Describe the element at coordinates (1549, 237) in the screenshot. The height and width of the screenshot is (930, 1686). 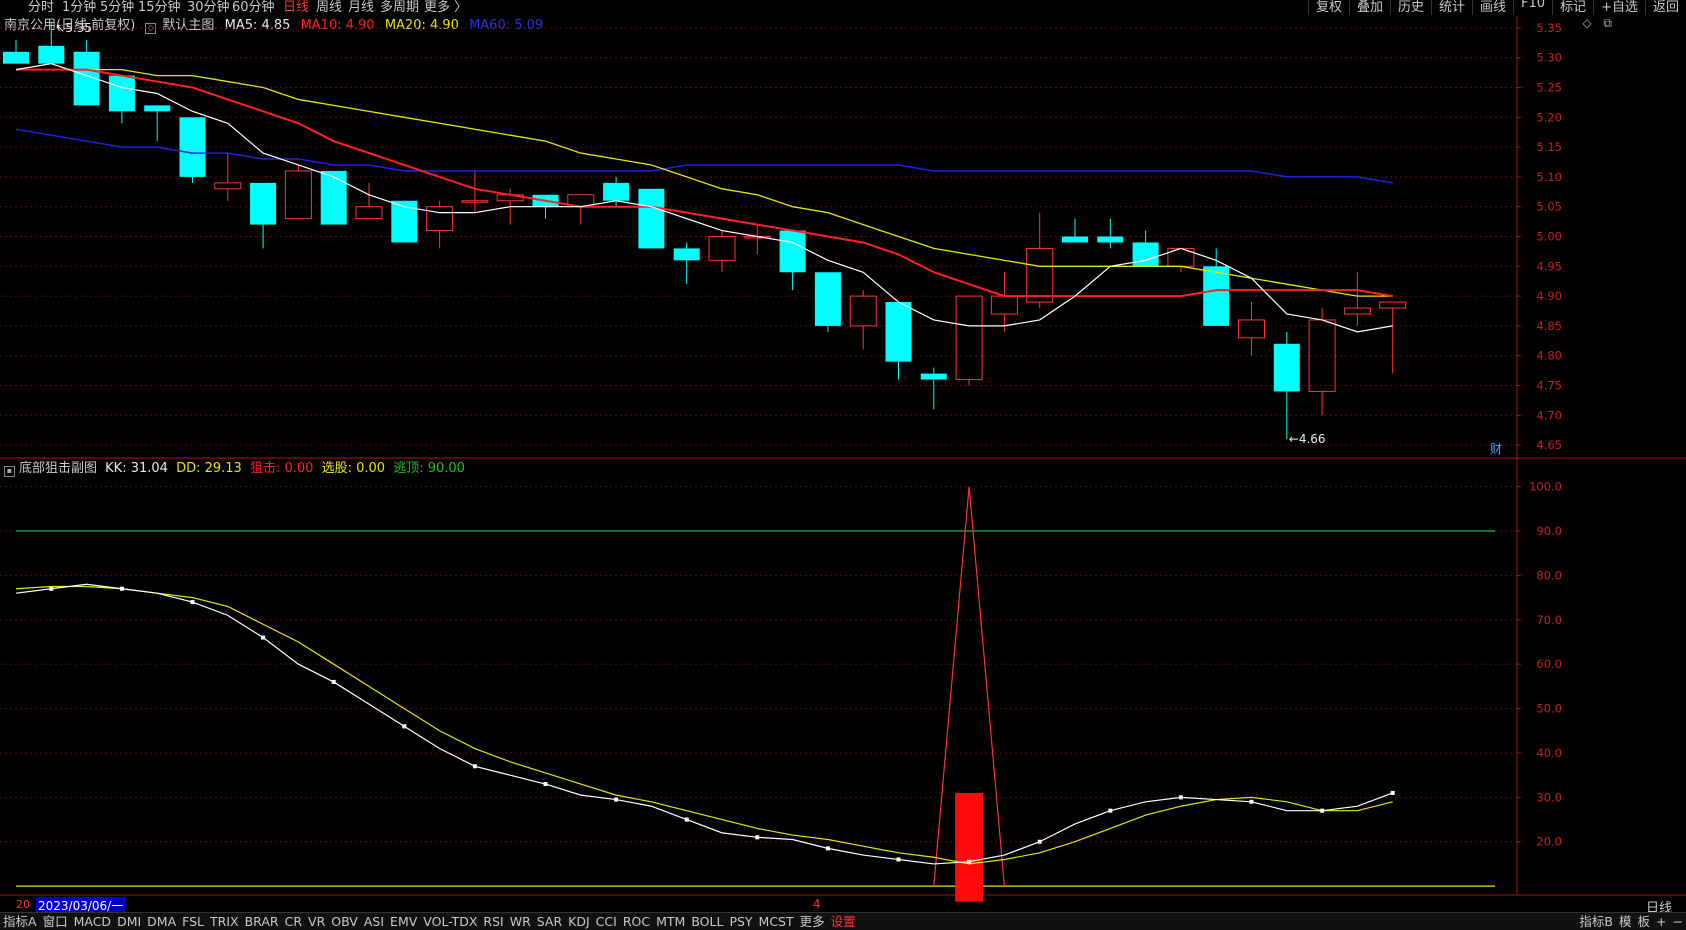
I see `price-tick-label: 5.00` at that location.